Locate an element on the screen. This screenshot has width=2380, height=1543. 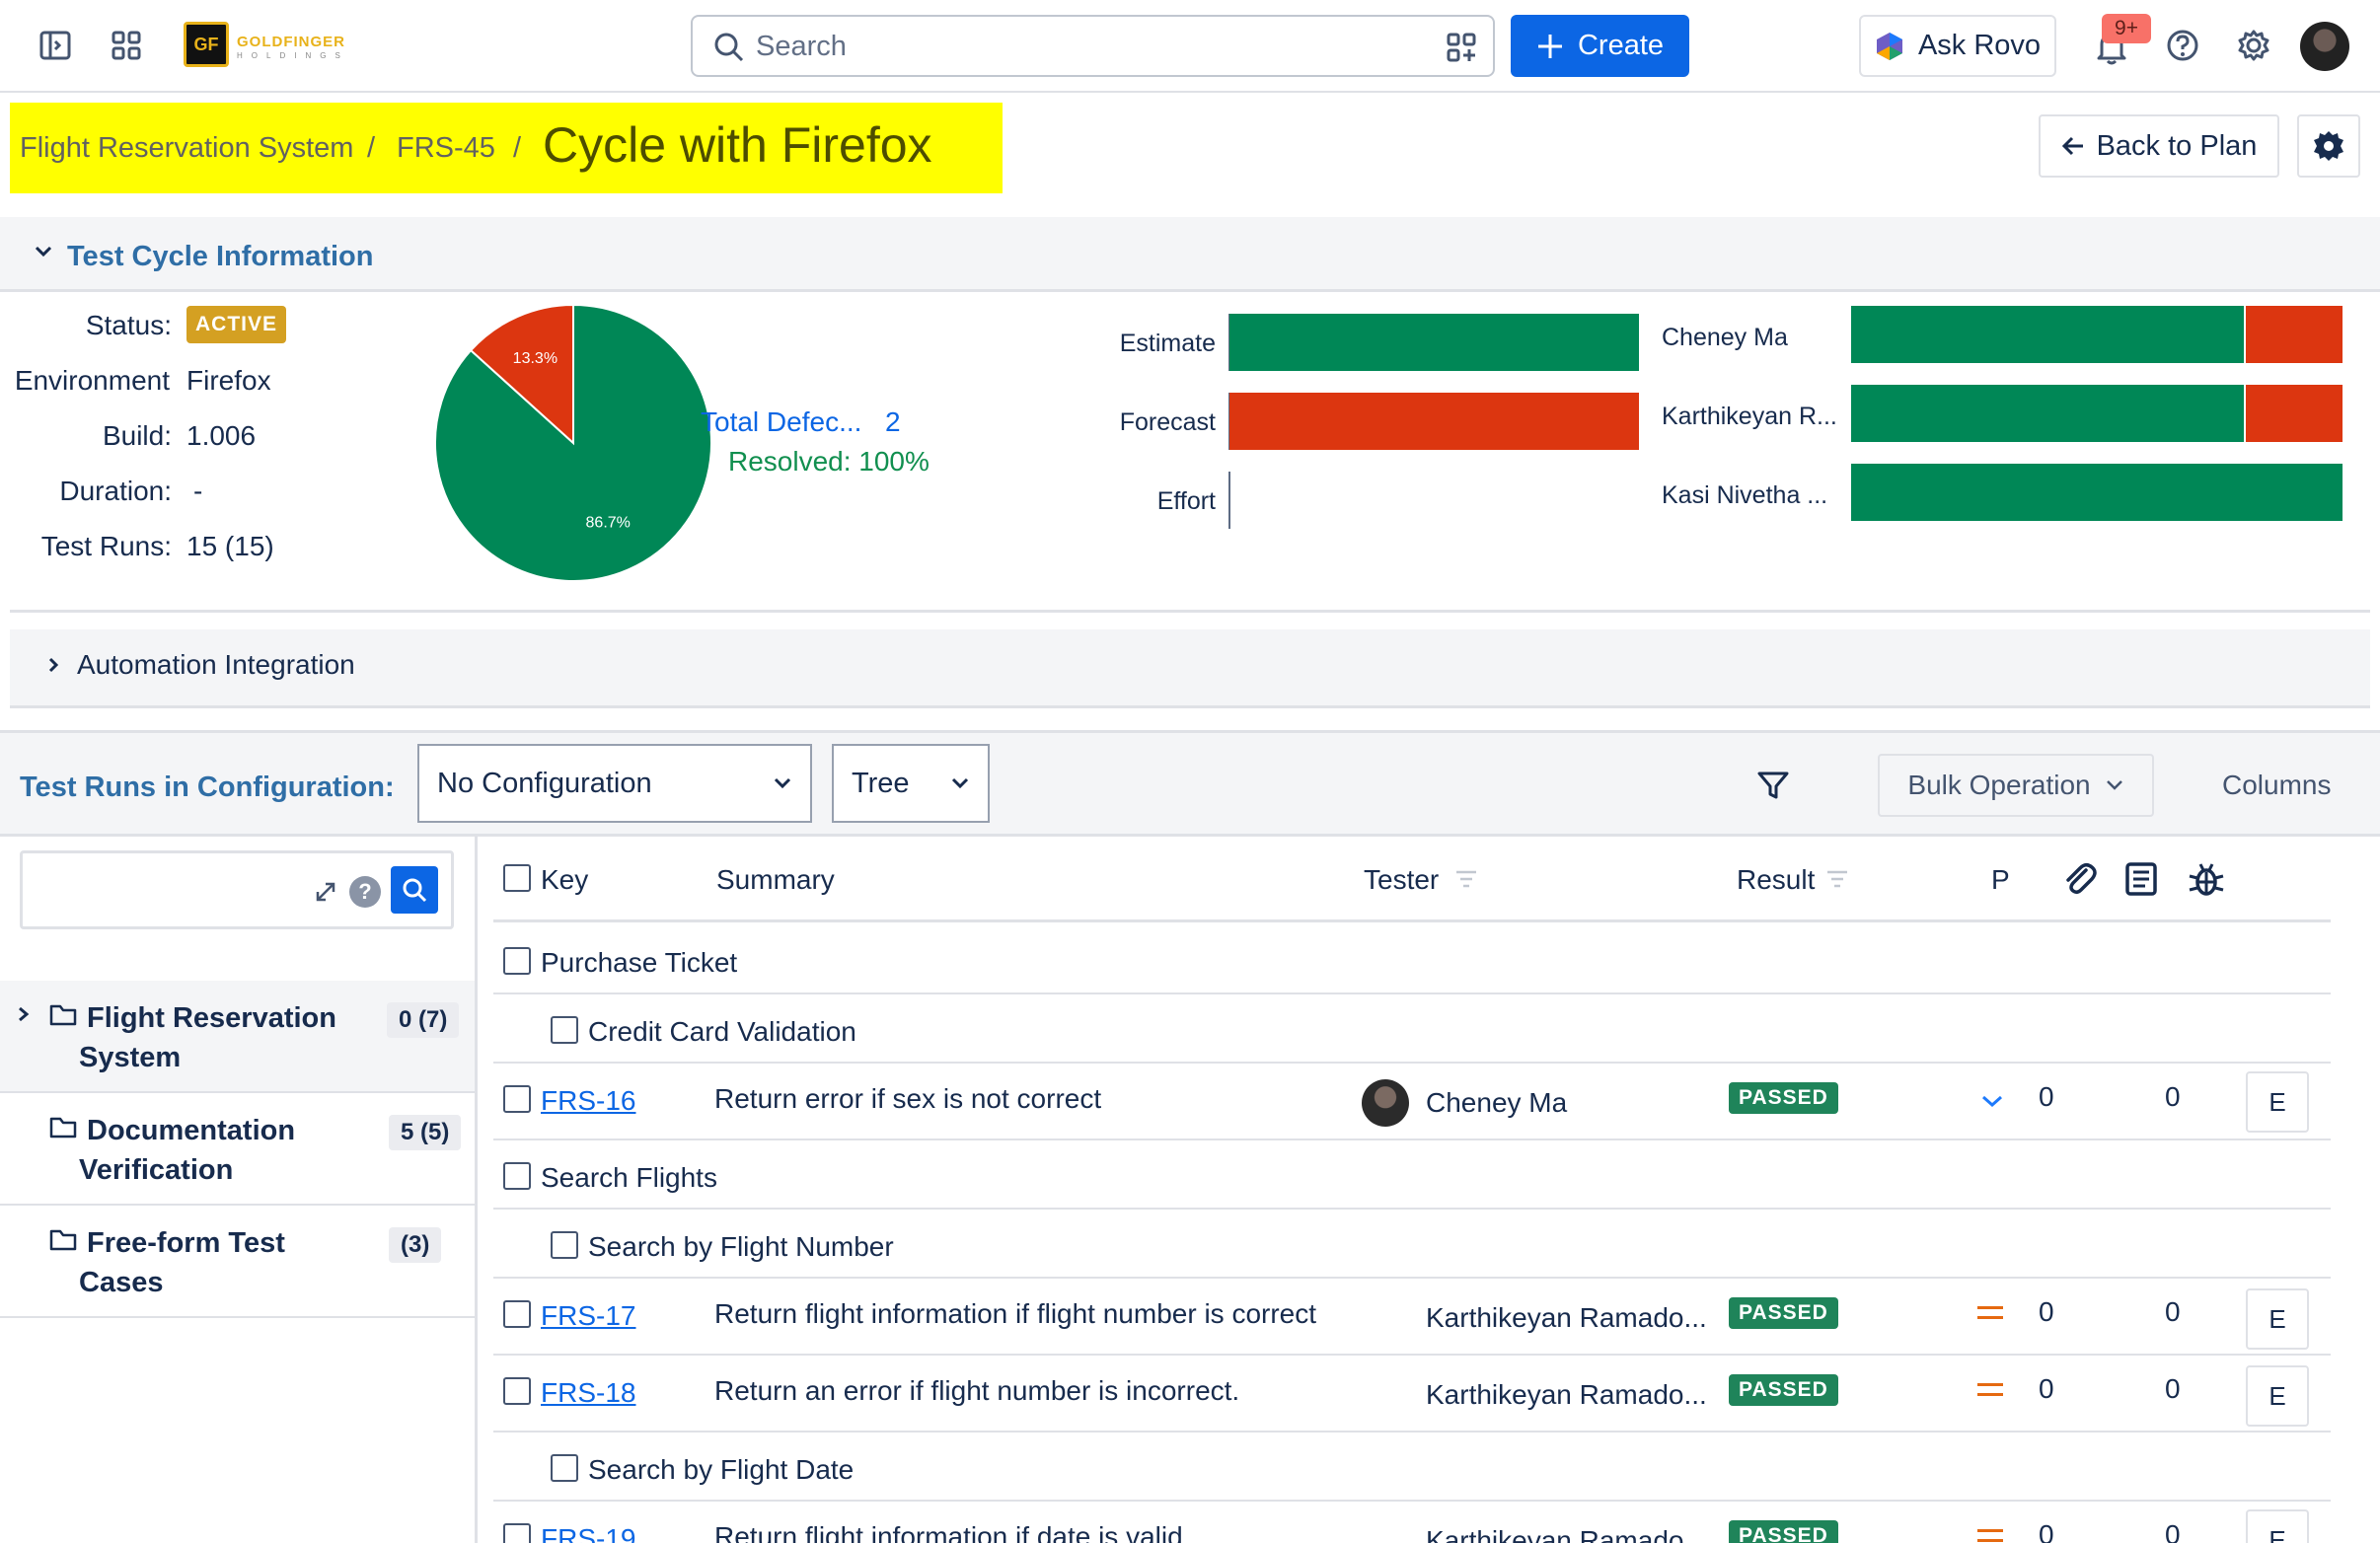
search-filter-icon is located at coordinates (1461, 47).